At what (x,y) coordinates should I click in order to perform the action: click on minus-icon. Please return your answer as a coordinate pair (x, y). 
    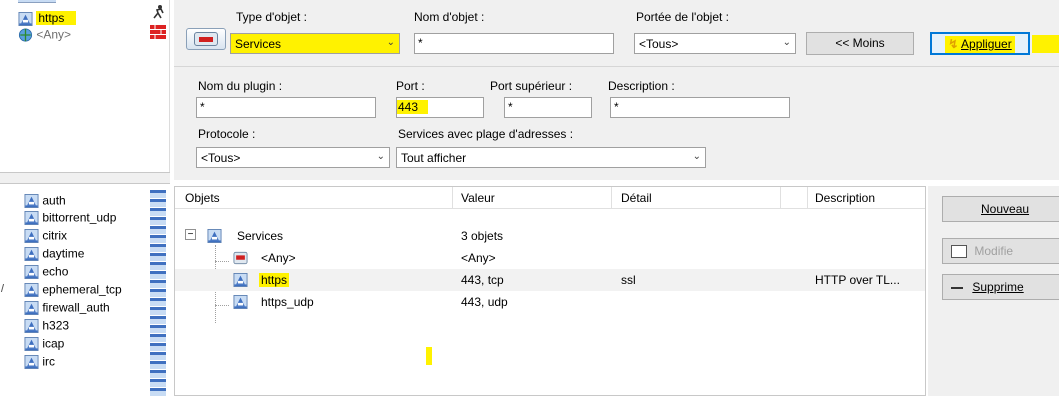
    Looking at the image, I should click on (957, 287).